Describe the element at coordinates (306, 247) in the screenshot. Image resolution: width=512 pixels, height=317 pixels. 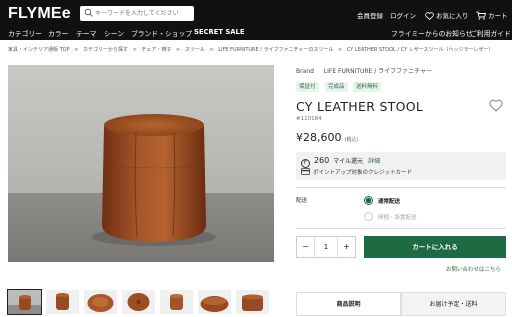
I see `quantity-minus-button: −` at that location.